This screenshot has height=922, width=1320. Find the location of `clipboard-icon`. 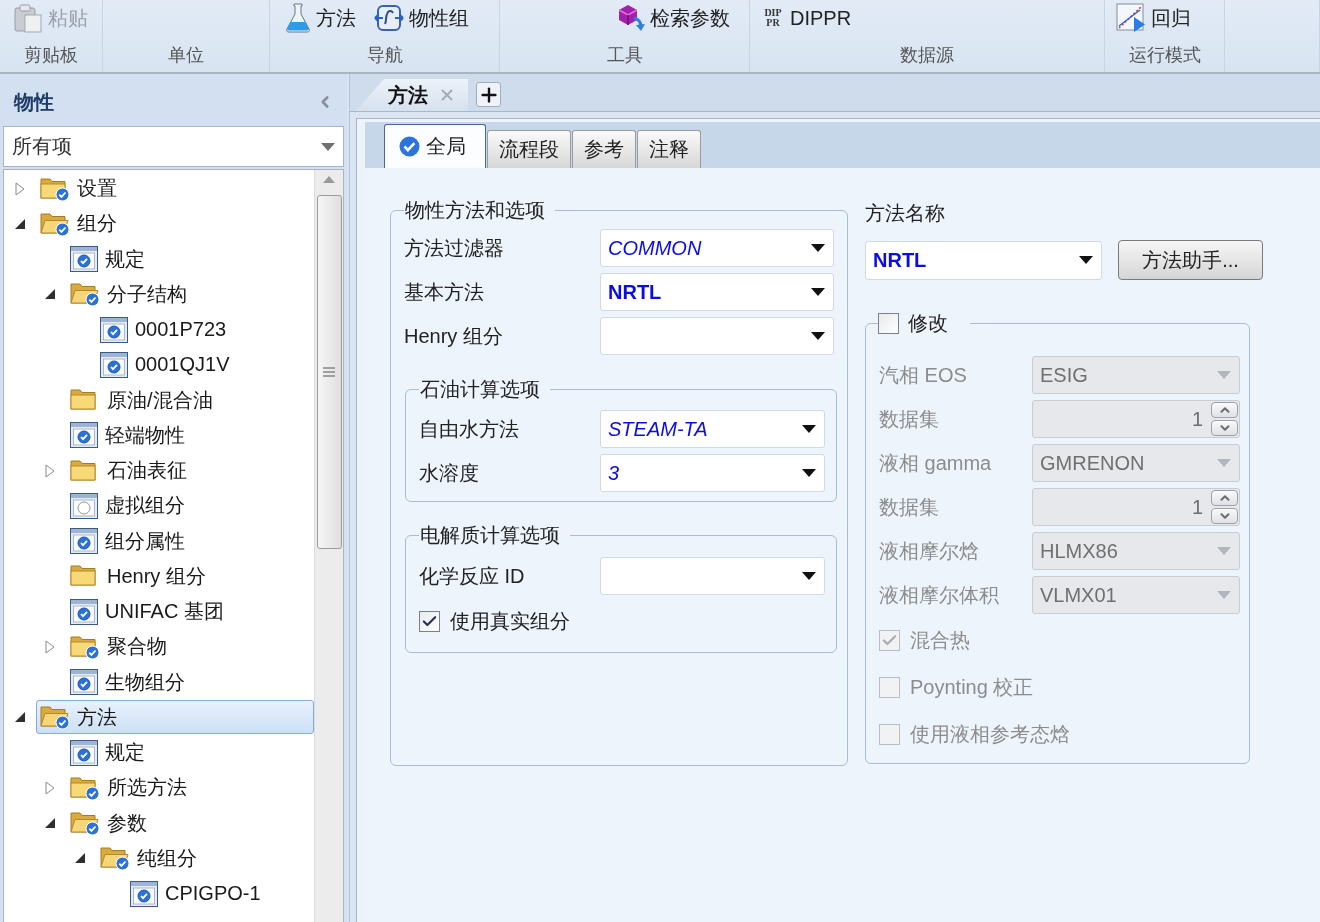

clipboard-icon is located at coordinates (28, 18).